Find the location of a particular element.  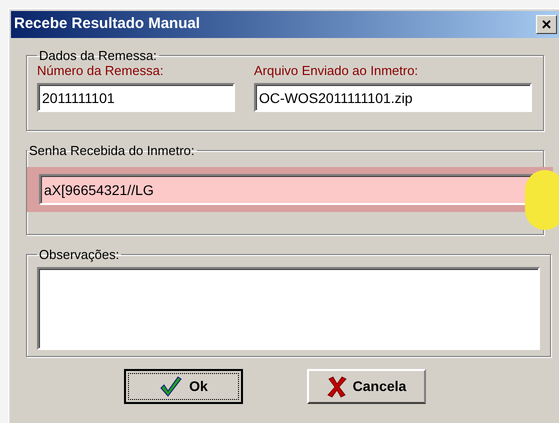

ok-button: Ok is located at coordinates (183, 386).